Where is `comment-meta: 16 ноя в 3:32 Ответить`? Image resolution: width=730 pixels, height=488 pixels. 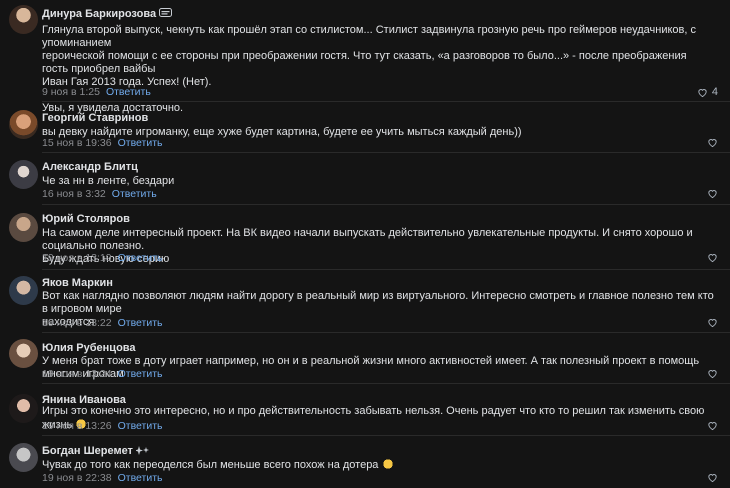 comment-meta: 16 ноя в 3:32 Ответить is located at coordinates (99, 194).